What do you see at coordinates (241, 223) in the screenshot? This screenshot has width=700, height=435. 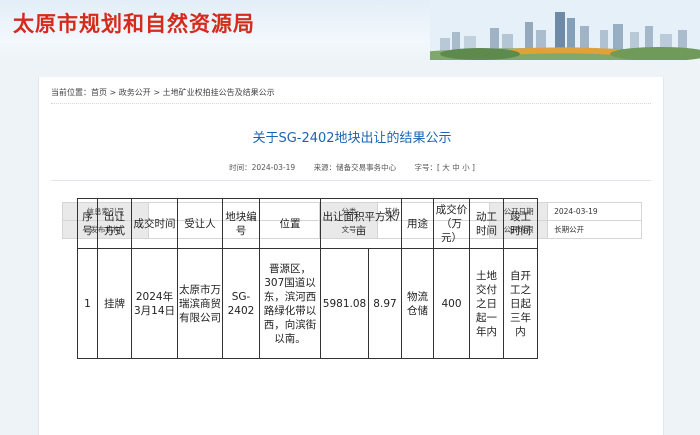 I see `header-parcel: 地块编号` at bounding box center [241, 223].